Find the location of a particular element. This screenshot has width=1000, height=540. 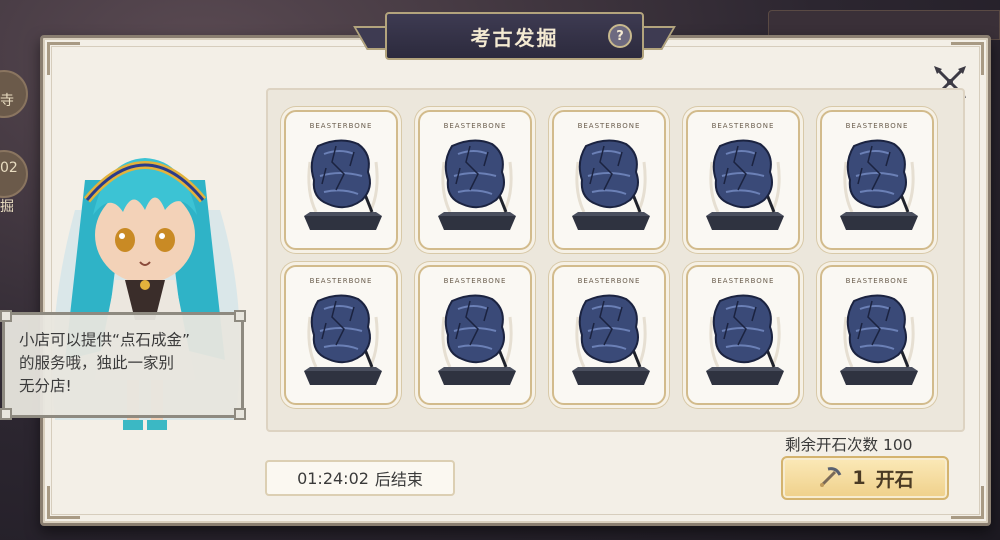

ore-card-4: BEASTERBONE is located at coordinates (743, 180).